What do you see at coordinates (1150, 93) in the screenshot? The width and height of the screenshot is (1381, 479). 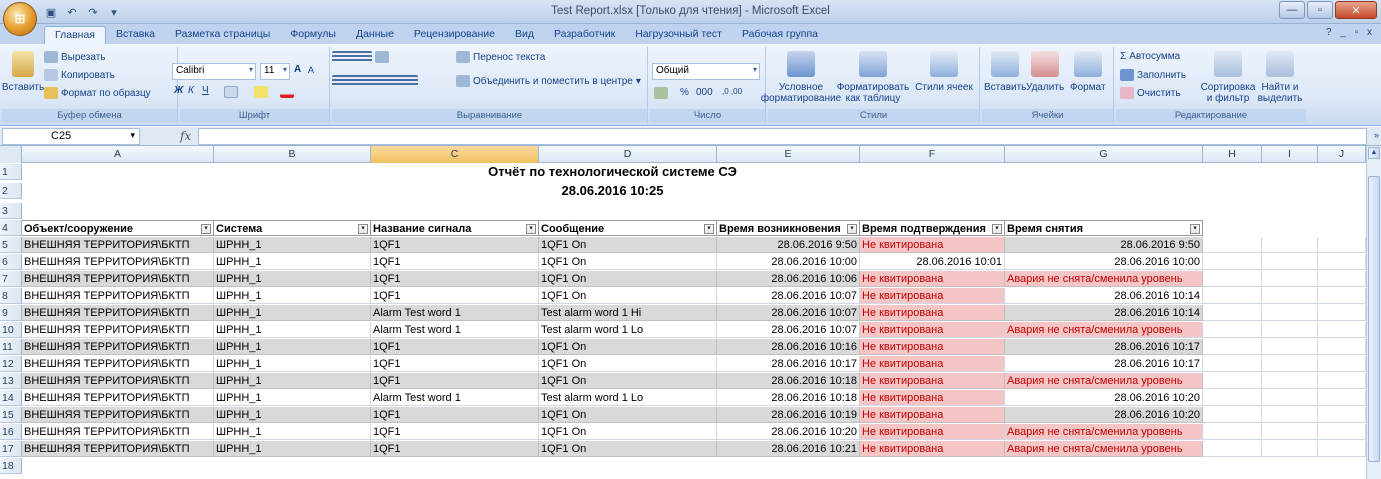 I see `clear-button: Очистить` at bounding box center [1150, 93].